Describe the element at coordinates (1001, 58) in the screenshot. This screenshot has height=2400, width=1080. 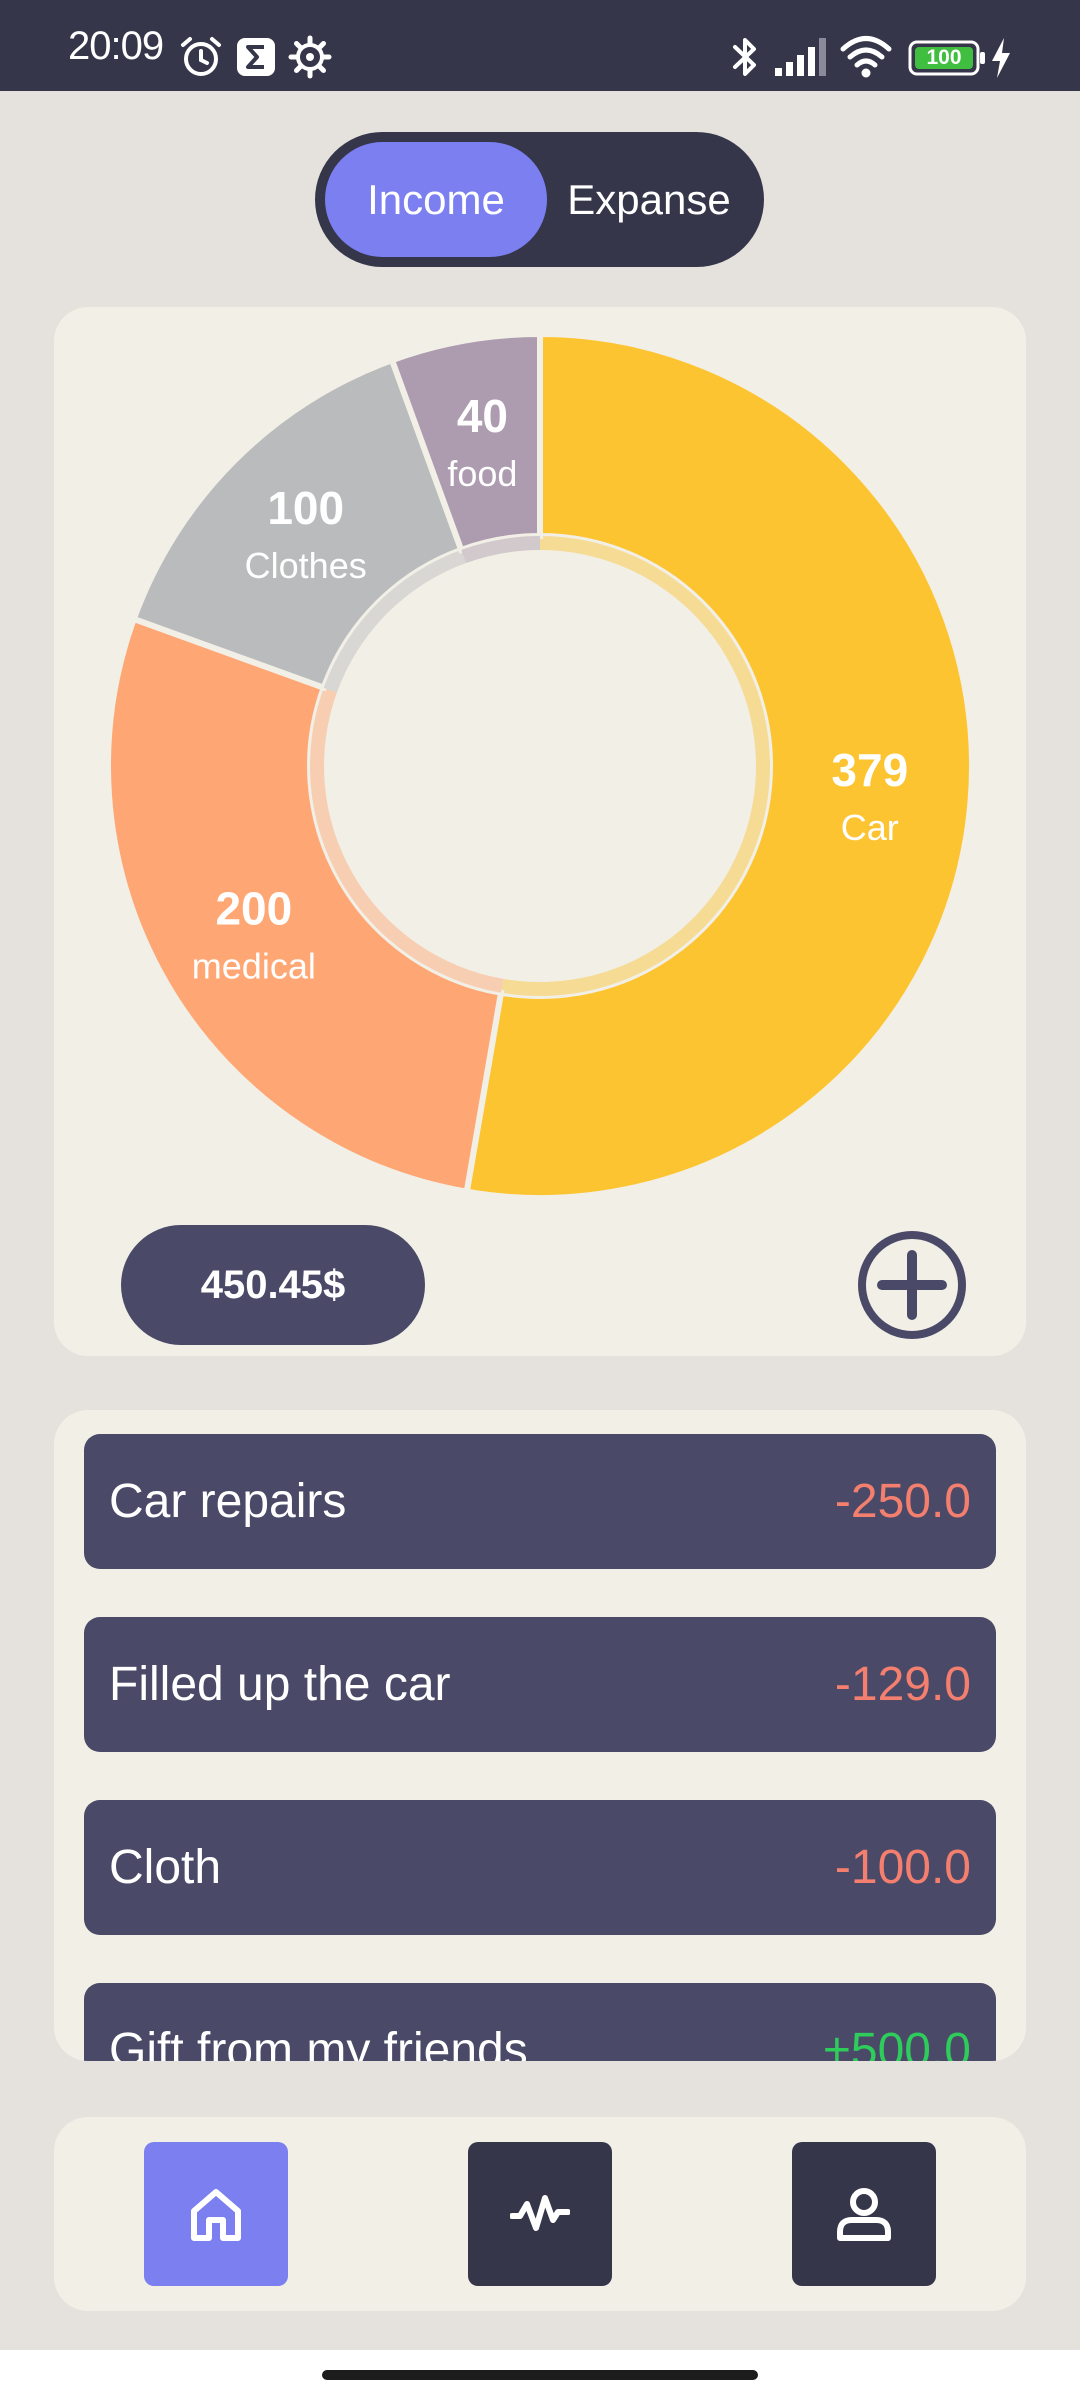
I see `charging-icon` at that location.